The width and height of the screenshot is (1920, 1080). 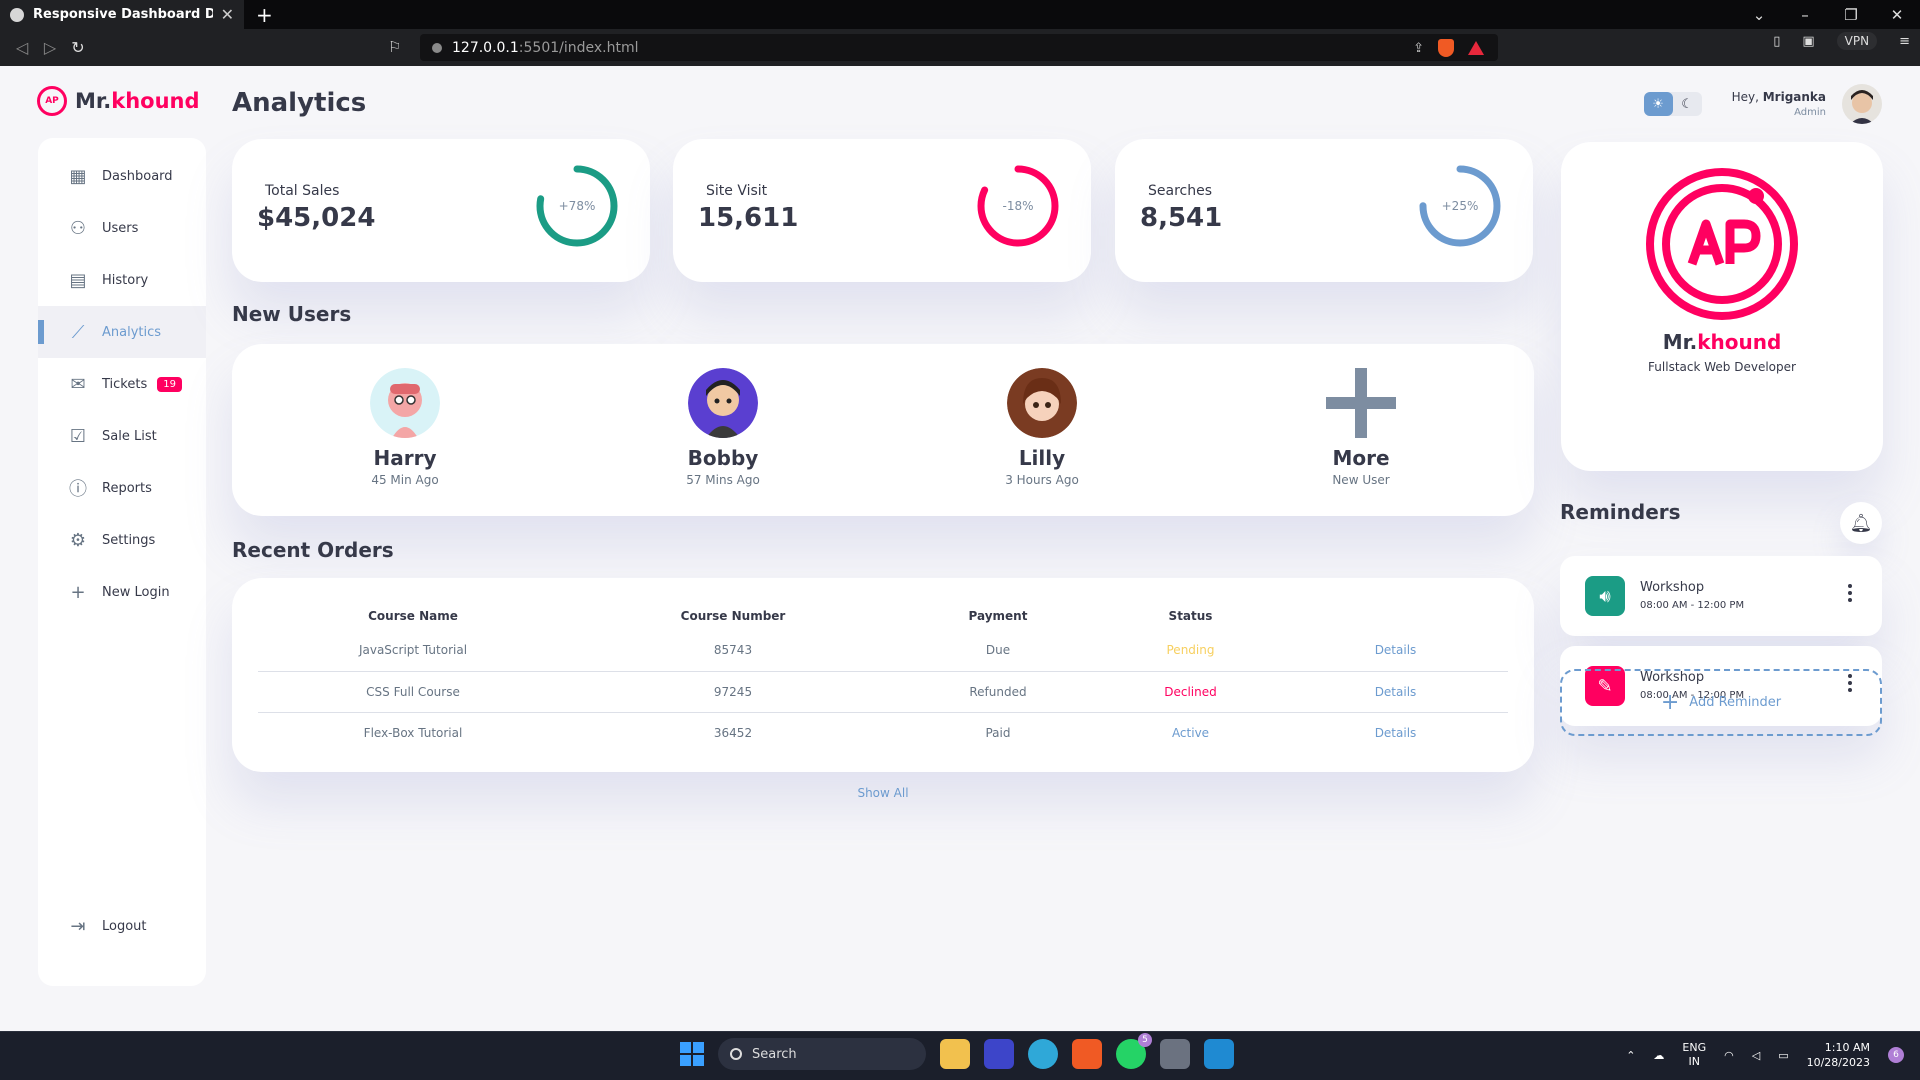 I want to click on sidebar-item-history: ▤ History, so click(x=122, y=280).